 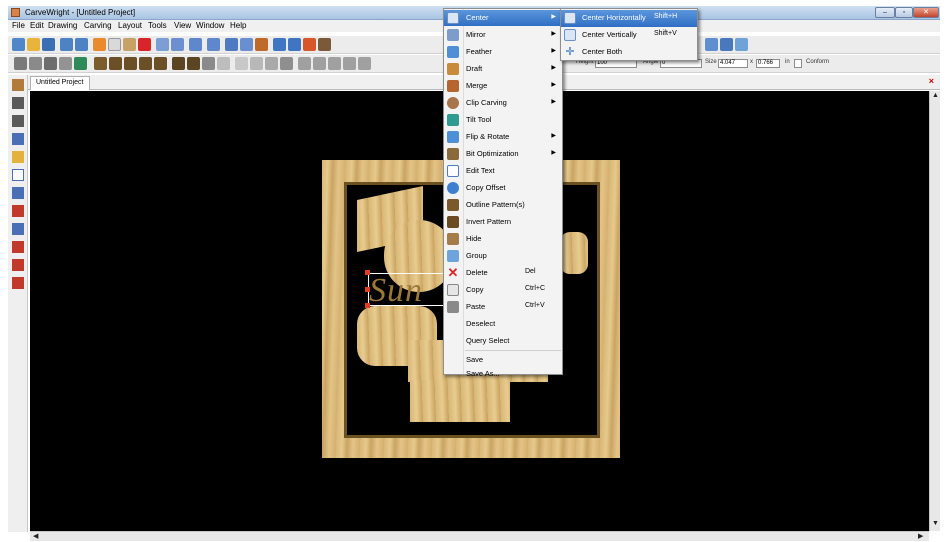 What do you see at coordinates (33, 44) in the screenshot?
I see `open-file-icon` at bounding box center [33, 44].